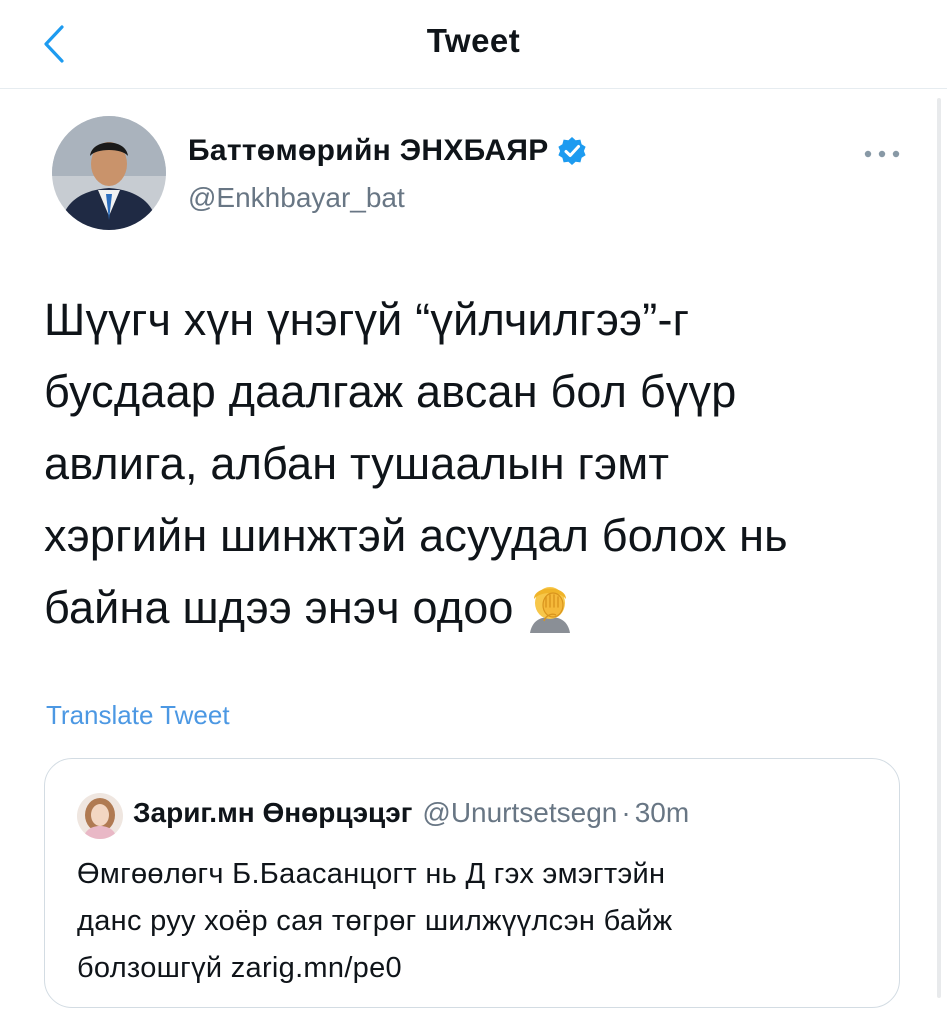  Describe the element at coordinates (473, 40) in the screenshot. I see `page-title: Tweet` at that location.